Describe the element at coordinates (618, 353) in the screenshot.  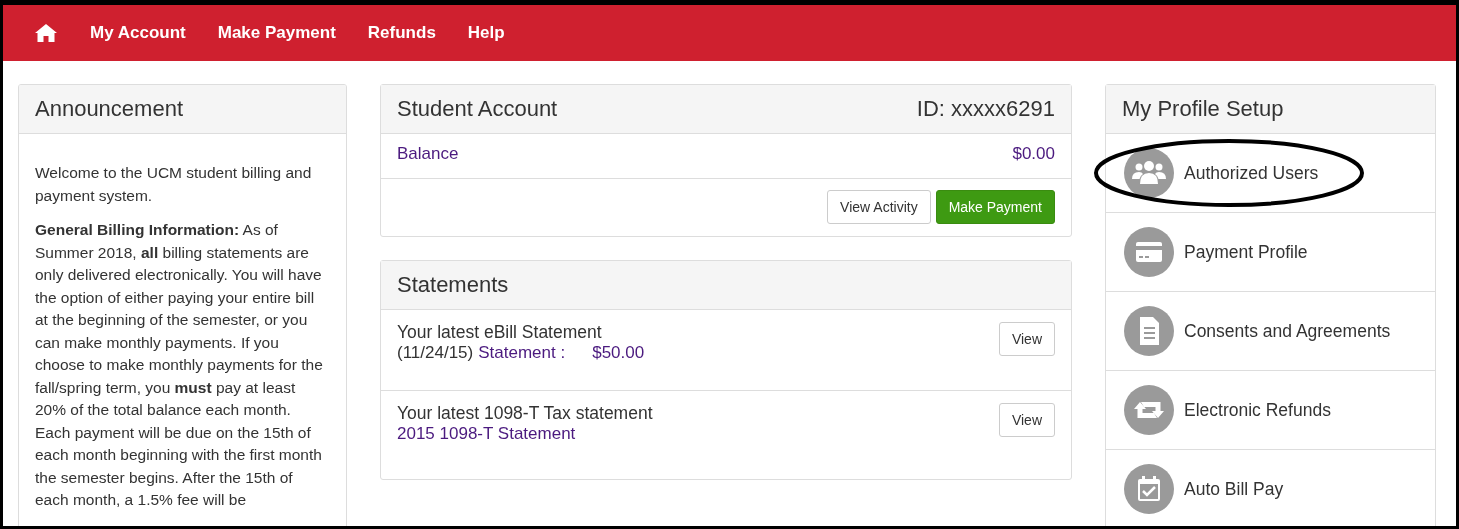
I see `statement-amount: $50.00` at that location.